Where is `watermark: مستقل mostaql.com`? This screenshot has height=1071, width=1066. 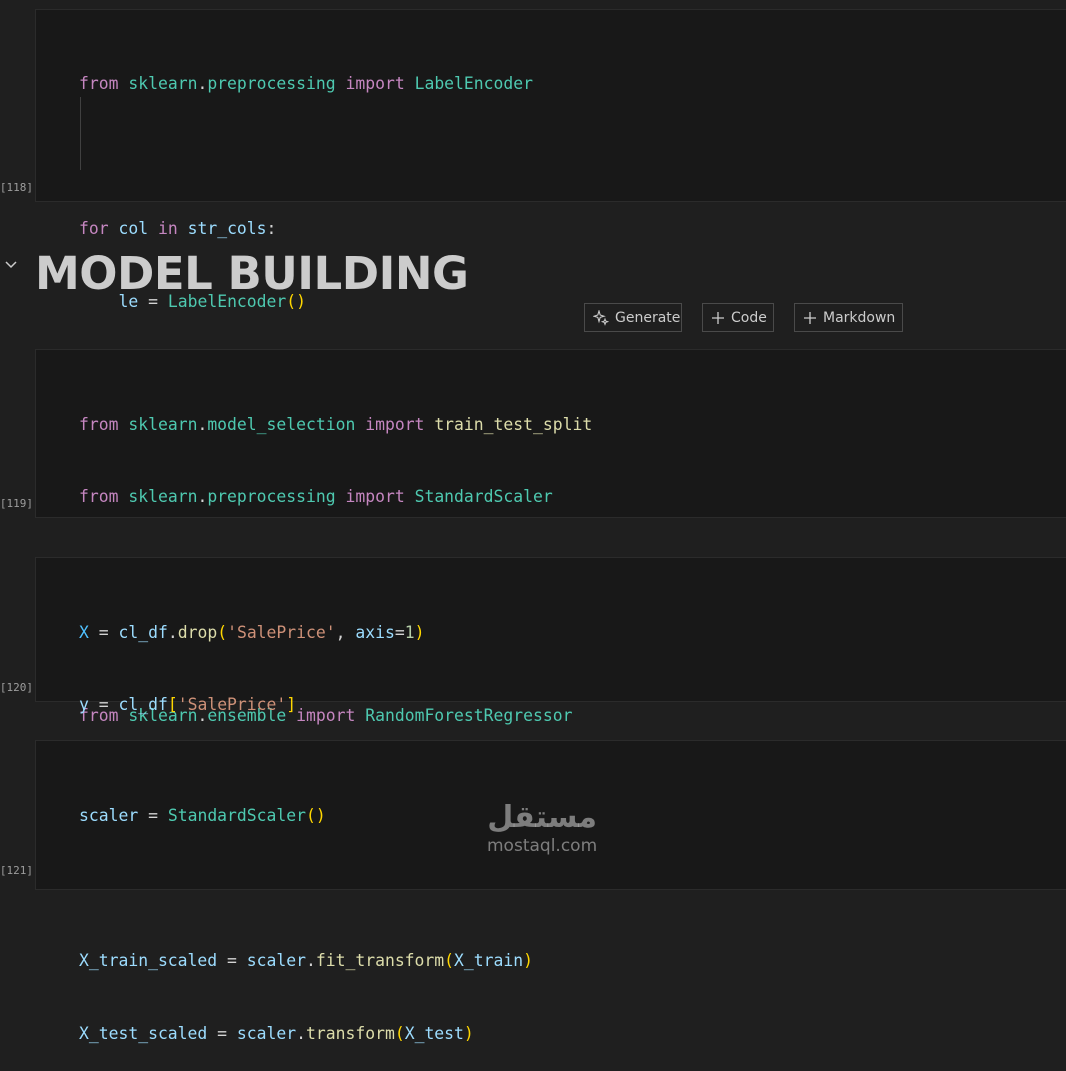 watermark: مستقل mostaql.com is located at coordinates (534, 828).